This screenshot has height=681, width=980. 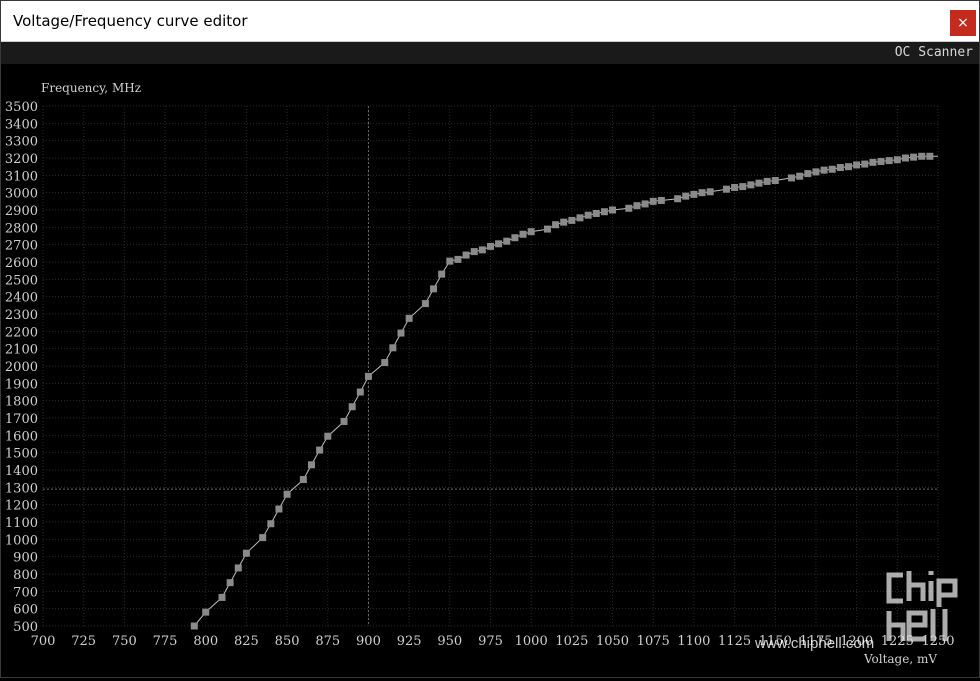 I want to click on y-tick-label: 1400, so click(x=21, y=471).